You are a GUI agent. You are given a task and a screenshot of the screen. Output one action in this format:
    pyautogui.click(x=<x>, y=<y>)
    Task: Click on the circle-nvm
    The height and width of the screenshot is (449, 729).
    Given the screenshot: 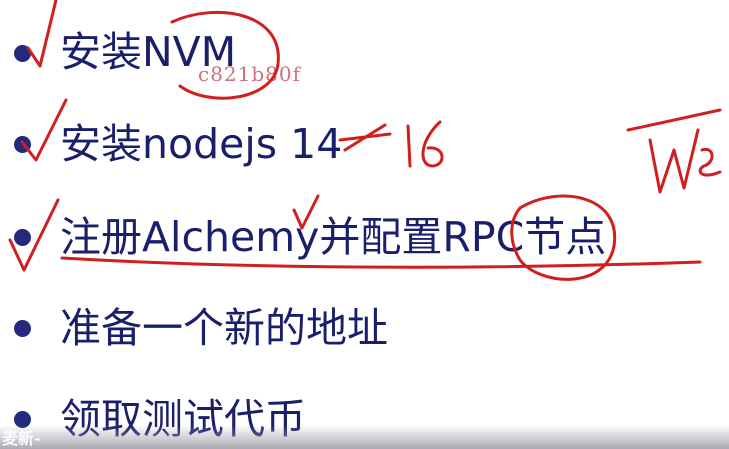 What is the action you would take?
    pyautogui.click(x=225, y=55)
    